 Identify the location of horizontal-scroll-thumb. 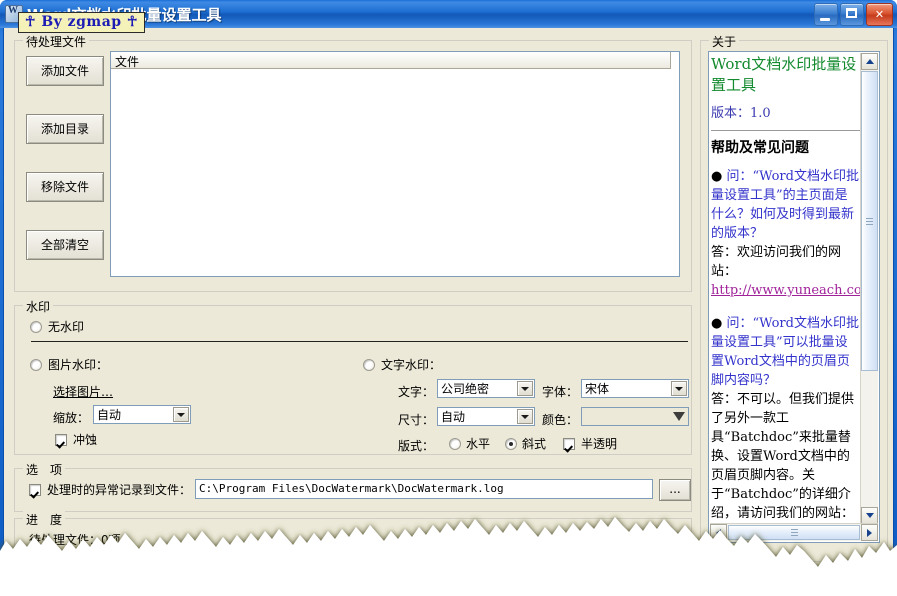
(794, 532).